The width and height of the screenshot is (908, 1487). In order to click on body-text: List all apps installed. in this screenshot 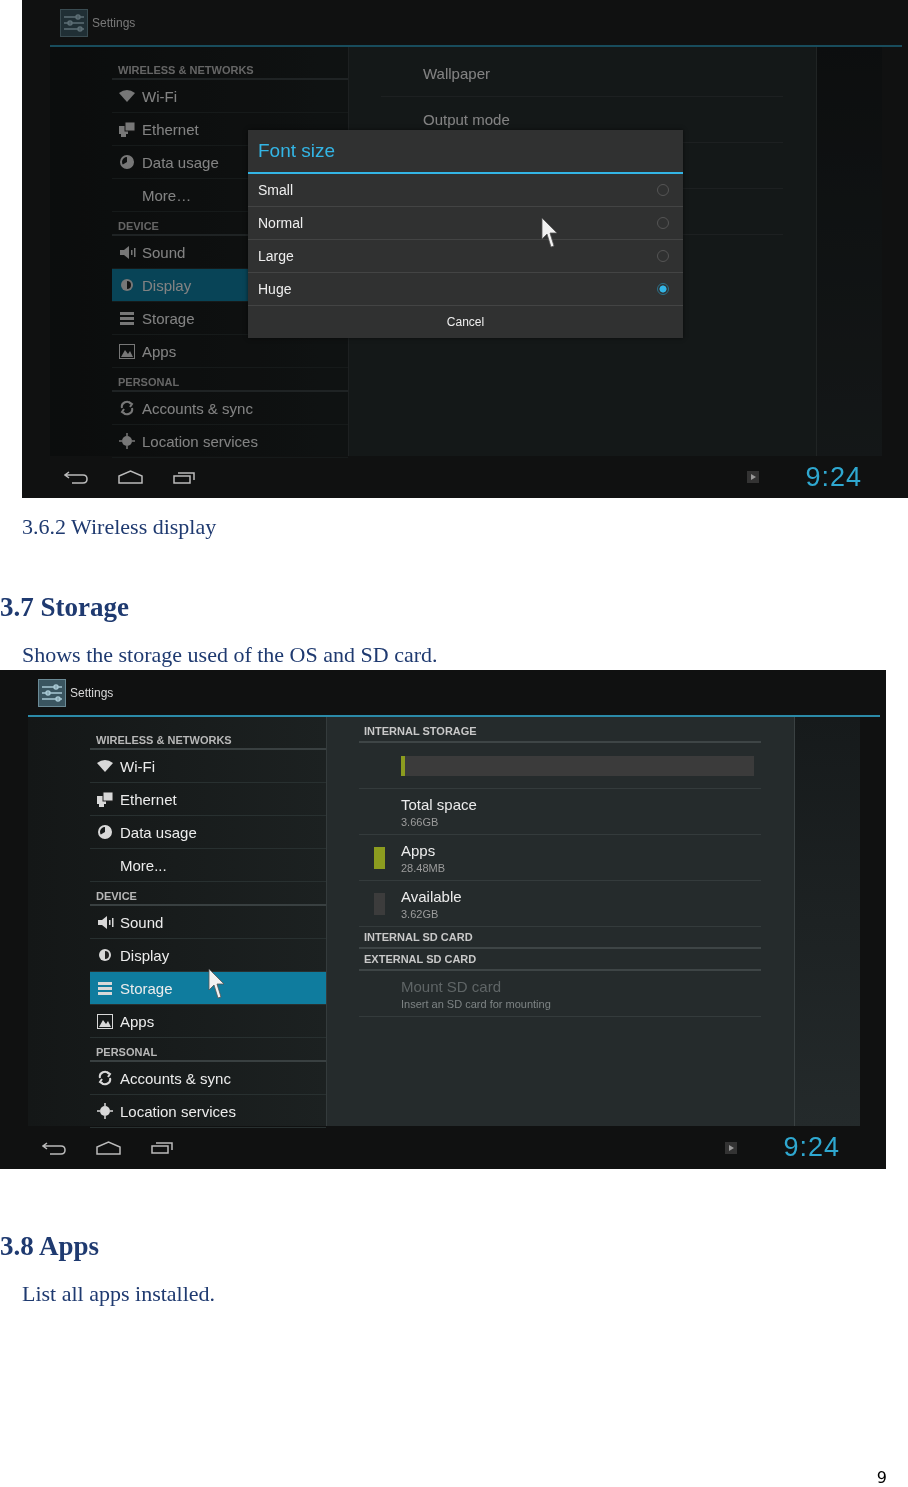, I will do `click(119, 1294)`.